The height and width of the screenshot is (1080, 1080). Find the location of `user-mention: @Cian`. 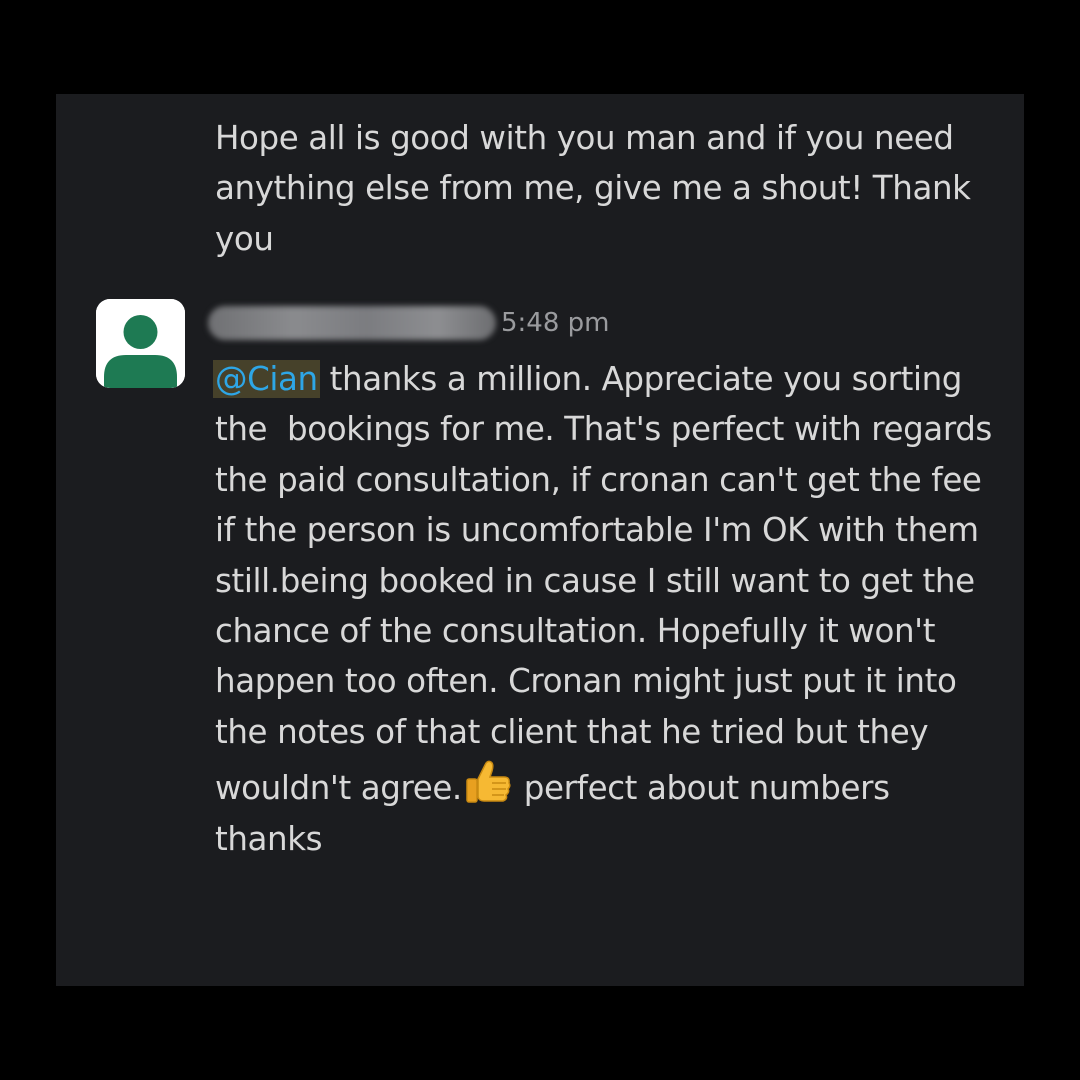

user-mention: @Cian is located at coordinates (266, 379).